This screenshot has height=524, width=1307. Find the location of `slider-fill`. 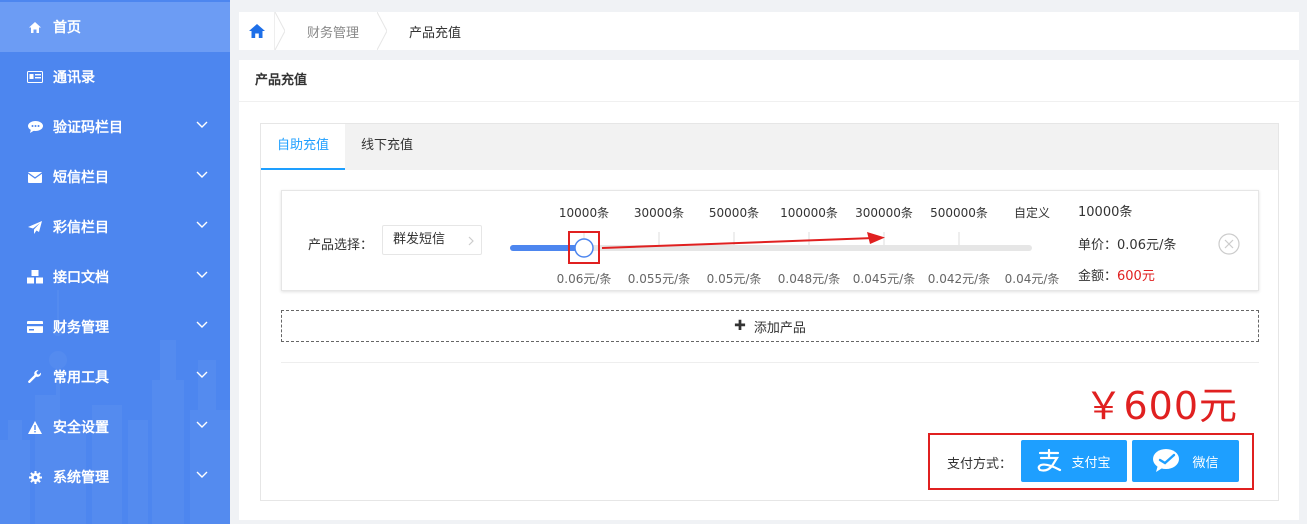

slider-fill is located at coordinates (547, 248).